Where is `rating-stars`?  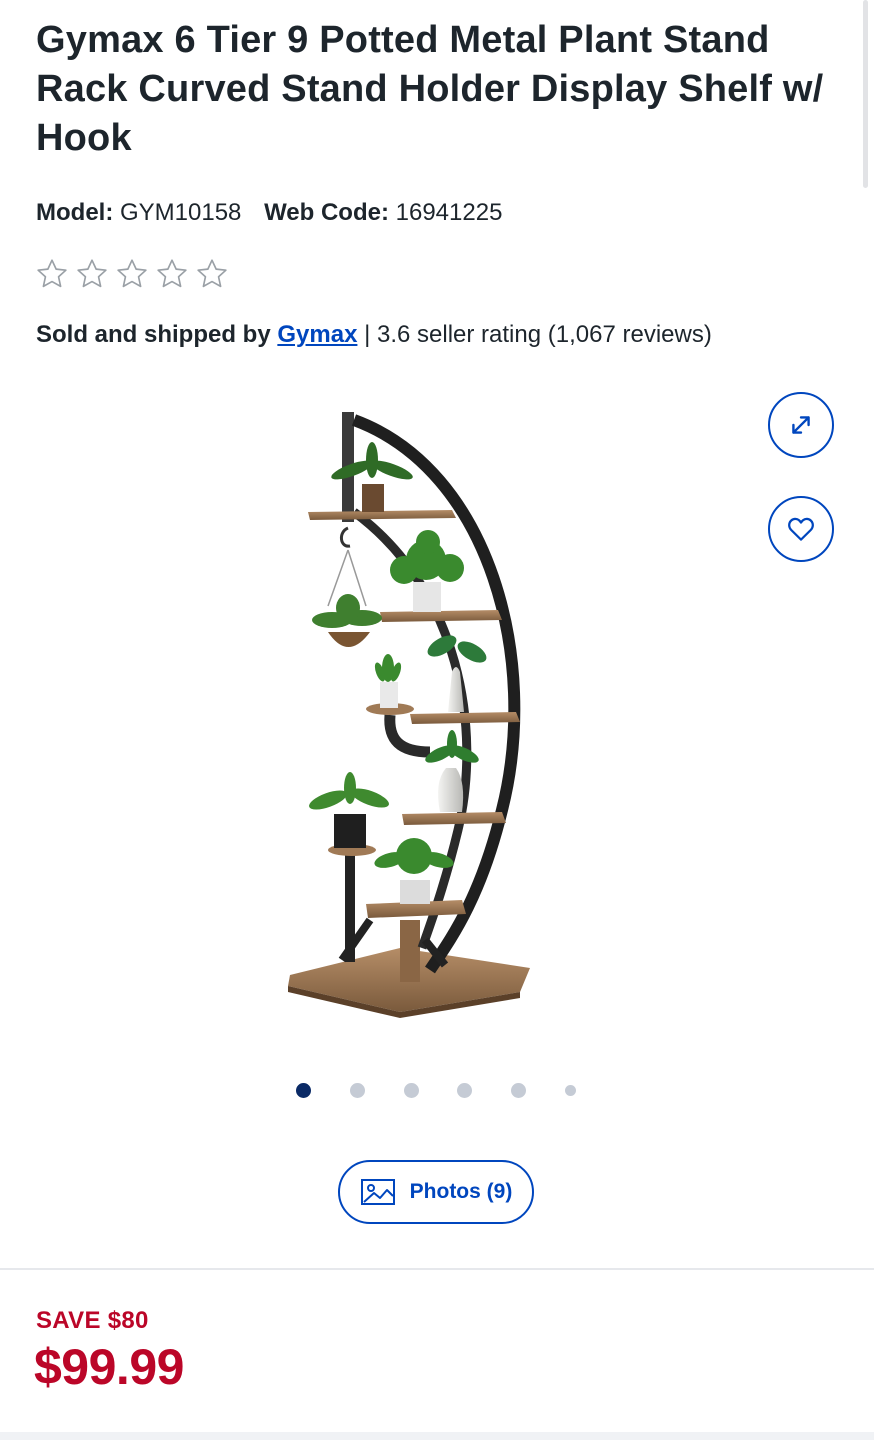 rating-stars is located at coordinates (132, 274).